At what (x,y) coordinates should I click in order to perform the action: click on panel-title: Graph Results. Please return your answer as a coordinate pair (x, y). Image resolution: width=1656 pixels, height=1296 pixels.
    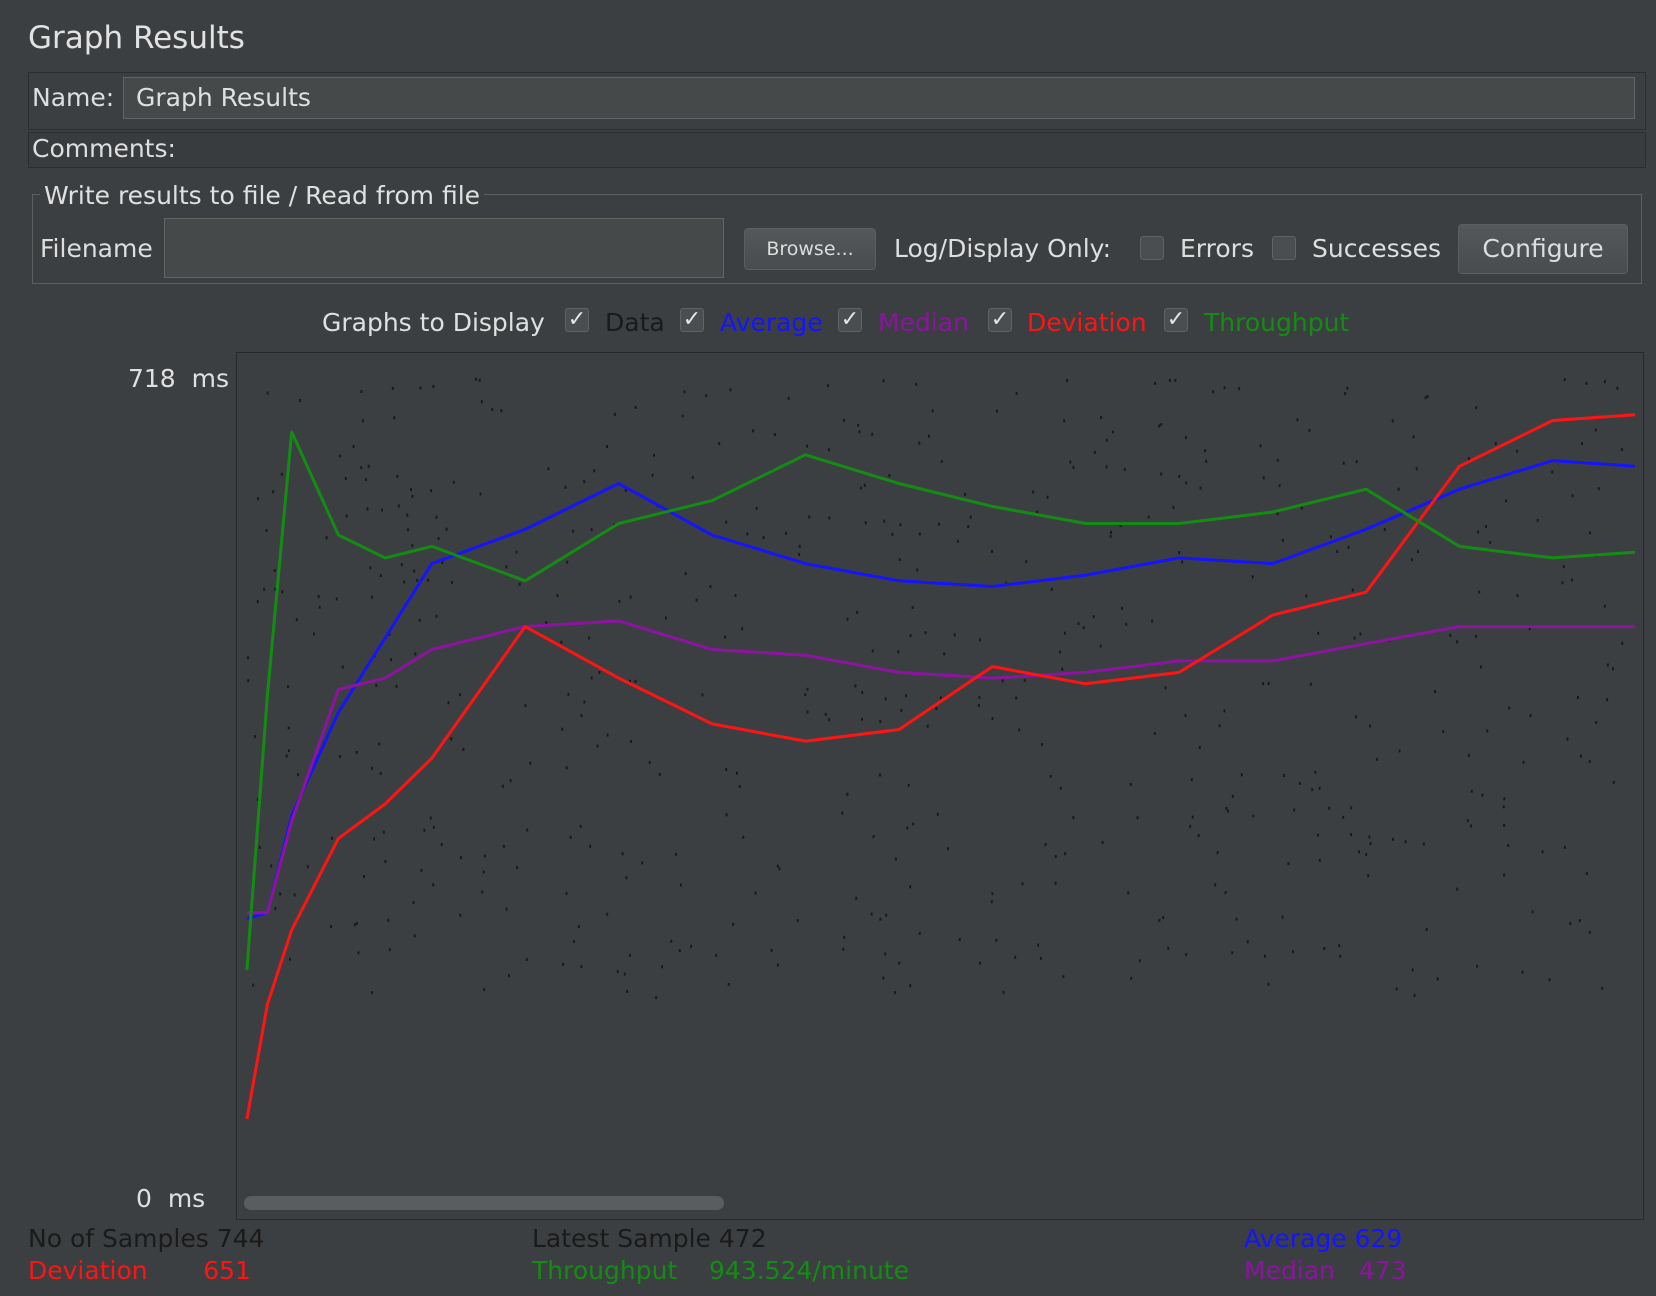
    Looking at the image, I should click on (136, 38).